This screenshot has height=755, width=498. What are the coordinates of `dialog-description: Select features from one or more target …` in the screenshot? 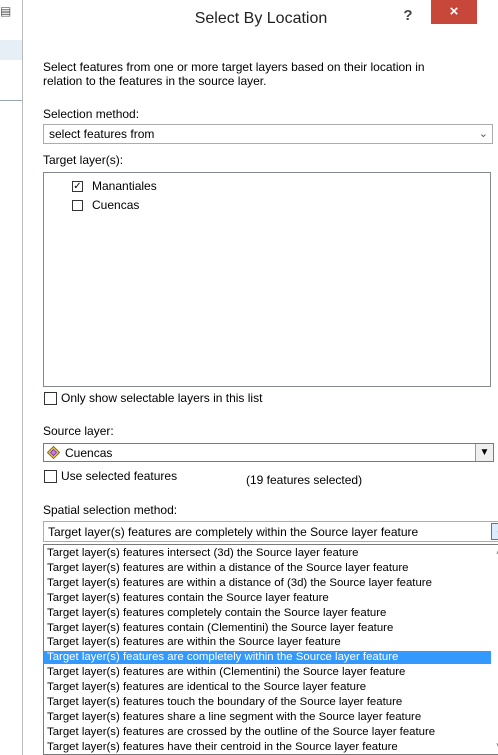 It's located at (234, 74).